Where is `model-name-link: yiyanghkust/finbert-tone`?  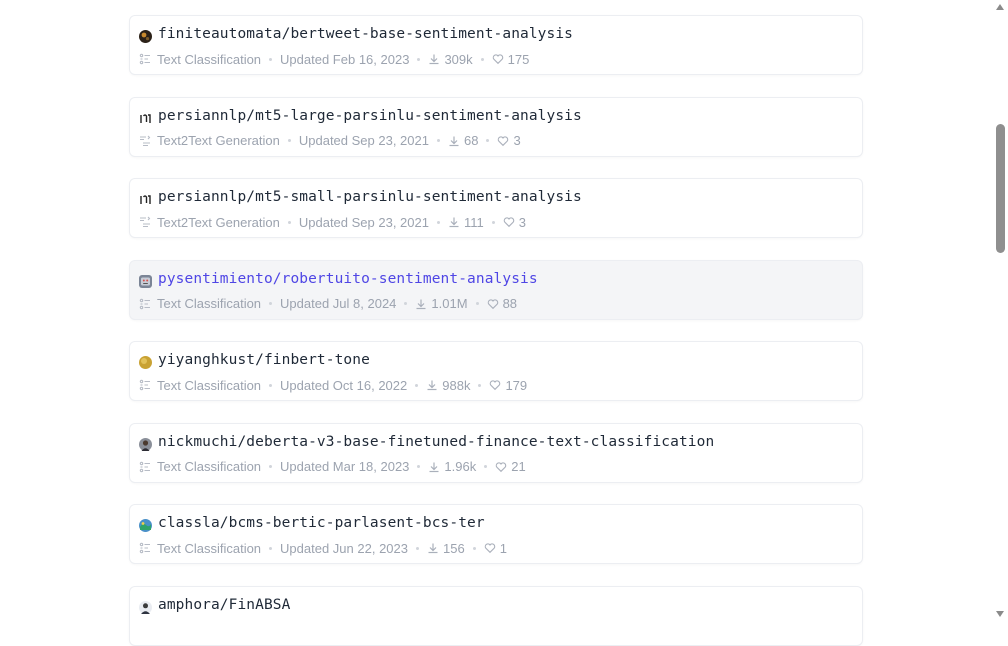 model-name-link: yiyanghkust/finbert-tone is located at coordinates (264, 360).